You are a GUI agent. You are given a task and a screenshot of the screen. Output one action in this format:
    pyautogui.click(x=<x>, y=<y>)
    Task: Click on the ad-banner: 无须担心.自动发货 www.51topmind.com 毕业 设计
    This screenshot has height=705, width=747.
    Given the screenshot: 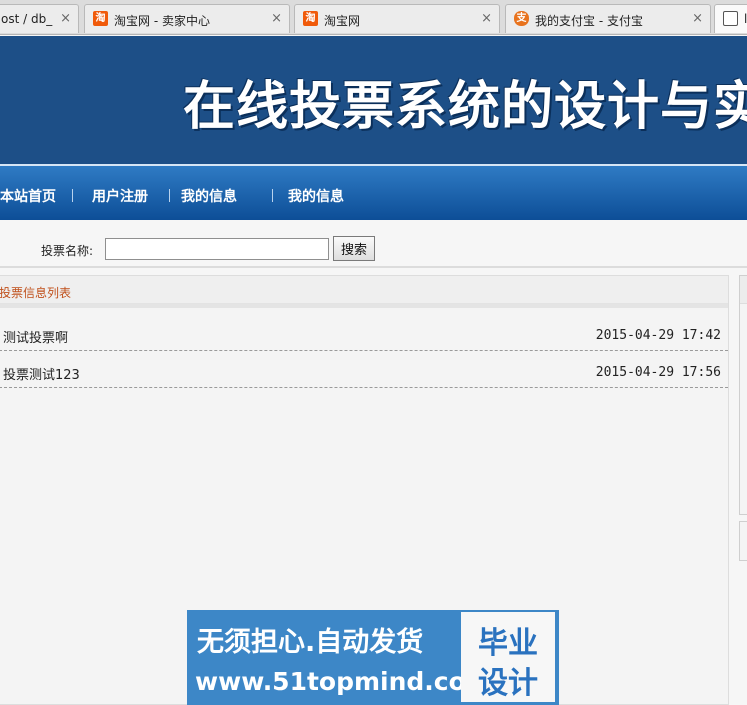 What is the action you would take?
    pyautogui.click(x=373, y=657)
    